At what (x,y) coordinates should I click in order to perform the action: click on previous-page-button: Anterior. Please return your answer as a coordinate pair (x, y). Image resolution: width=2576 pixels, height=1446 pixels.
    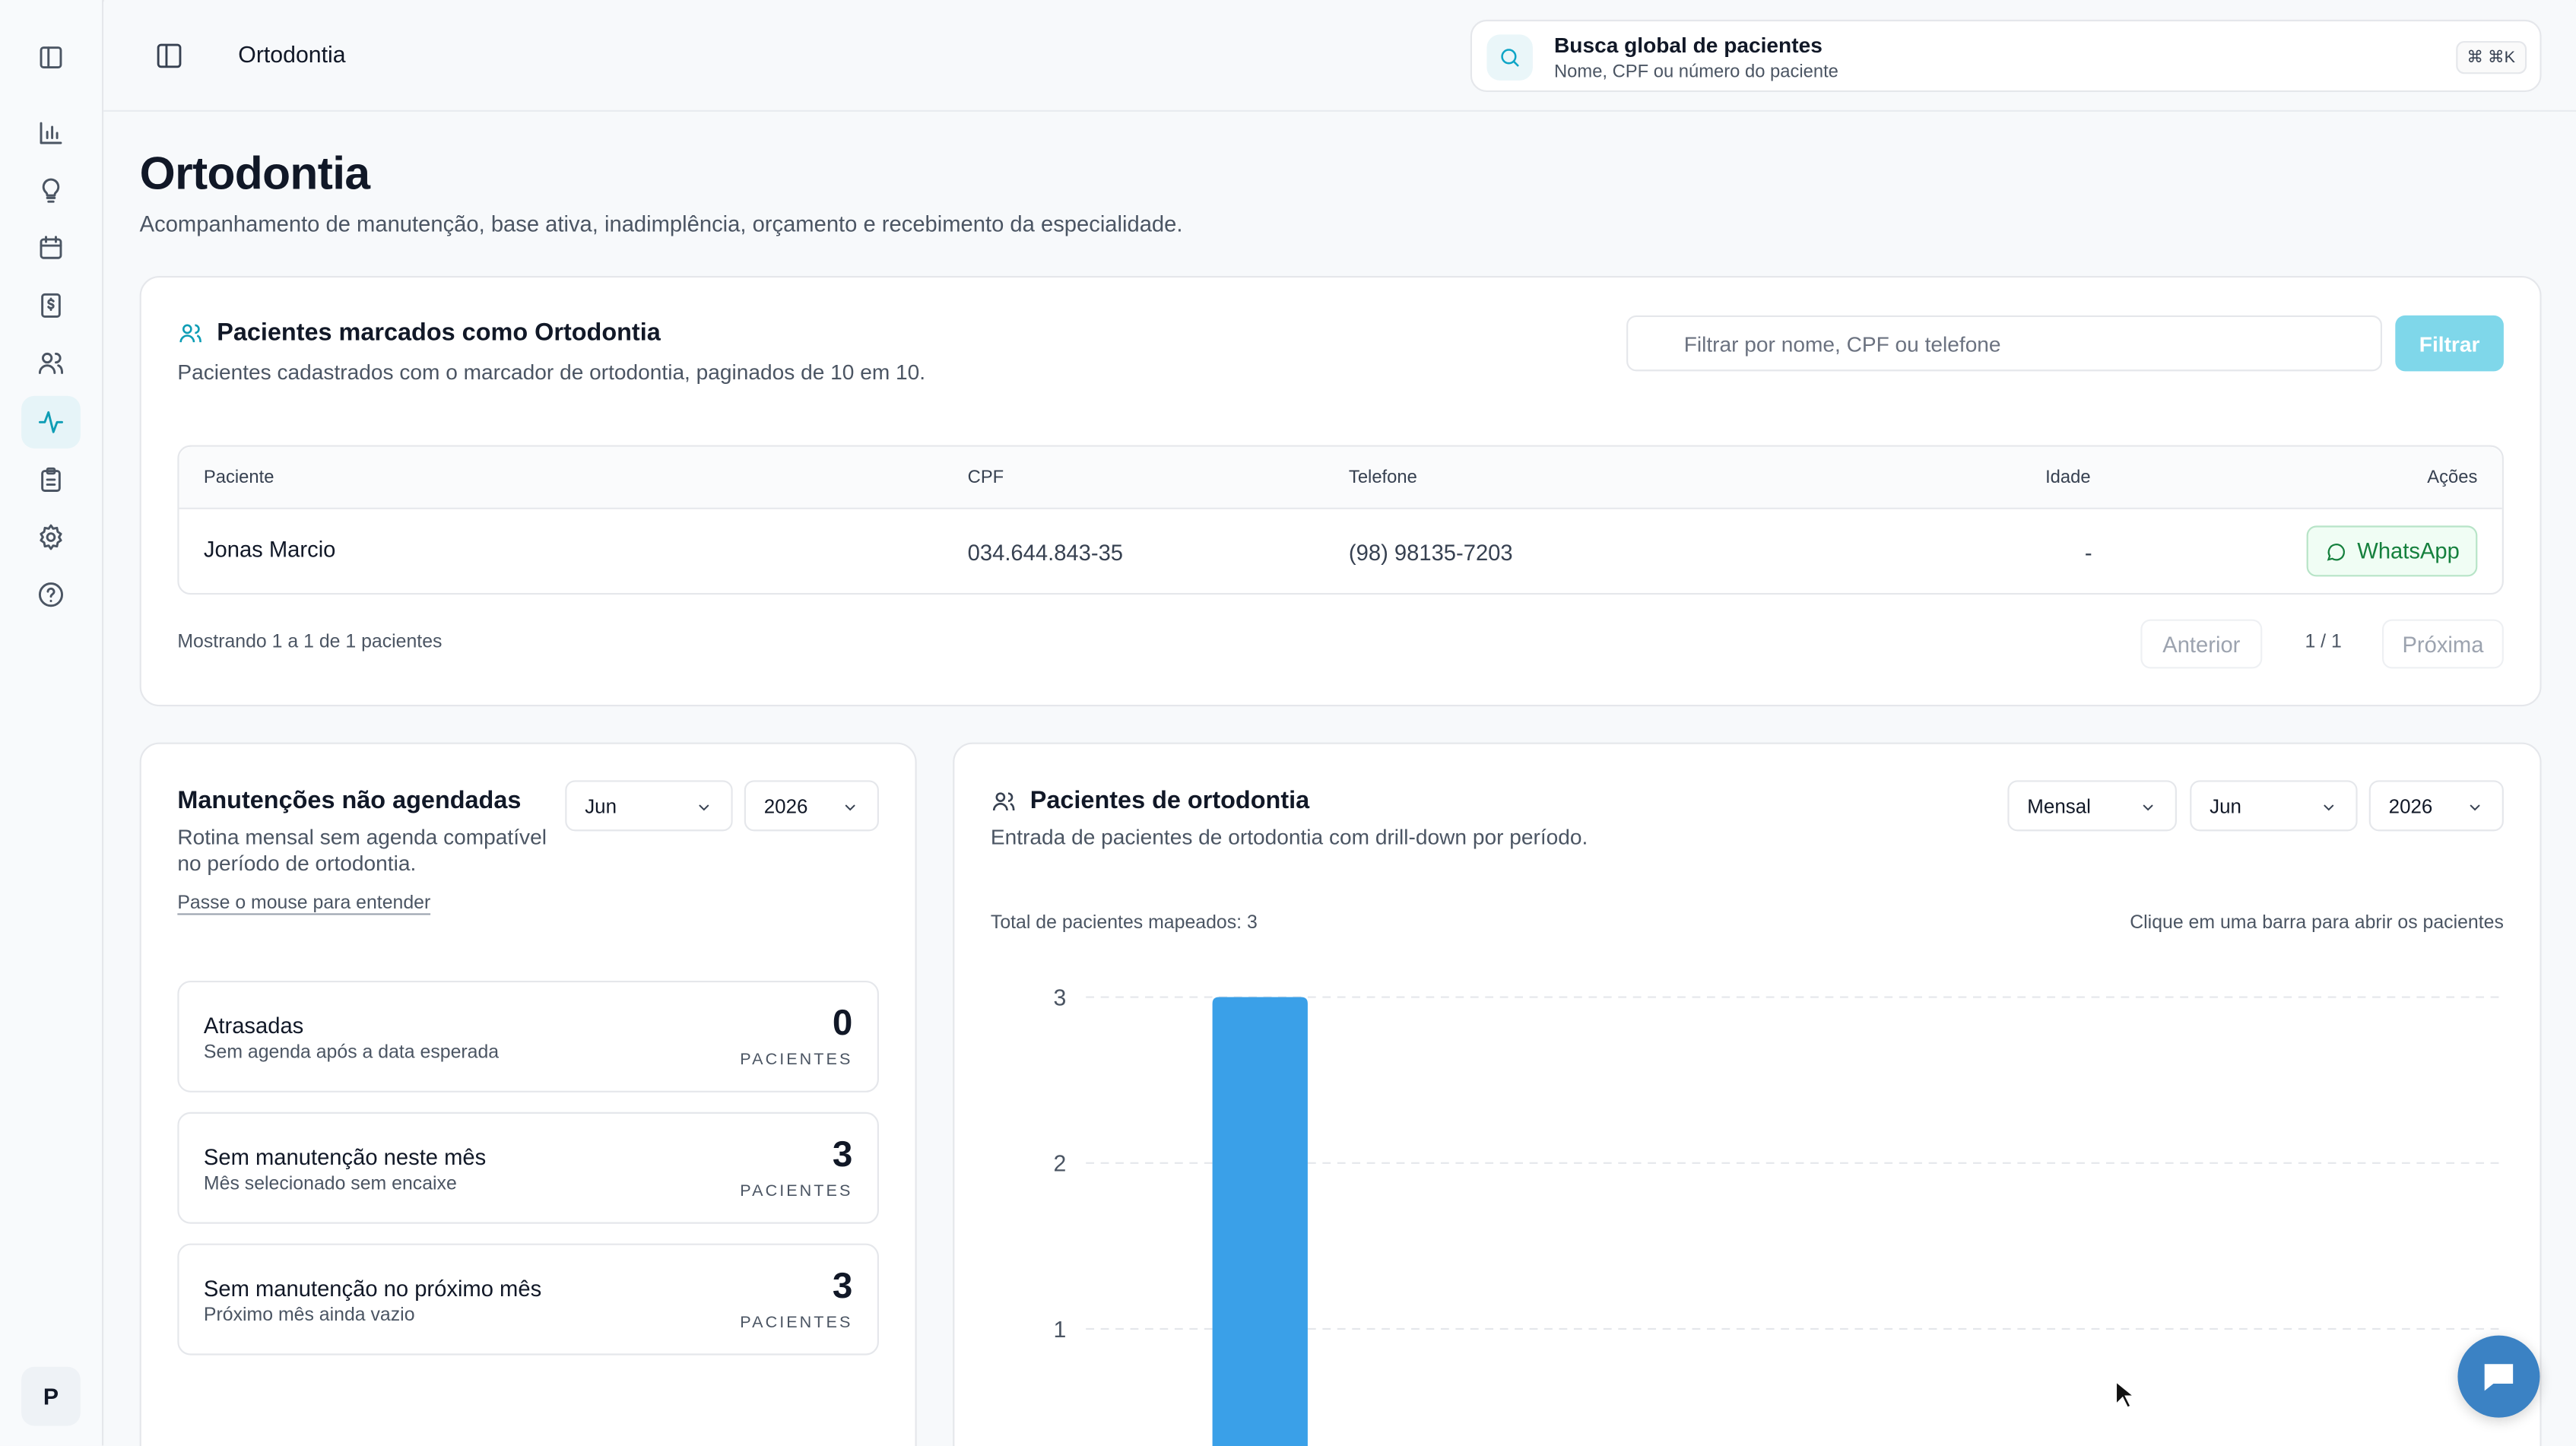
    Looking at the image, I should click on (2202, 644).